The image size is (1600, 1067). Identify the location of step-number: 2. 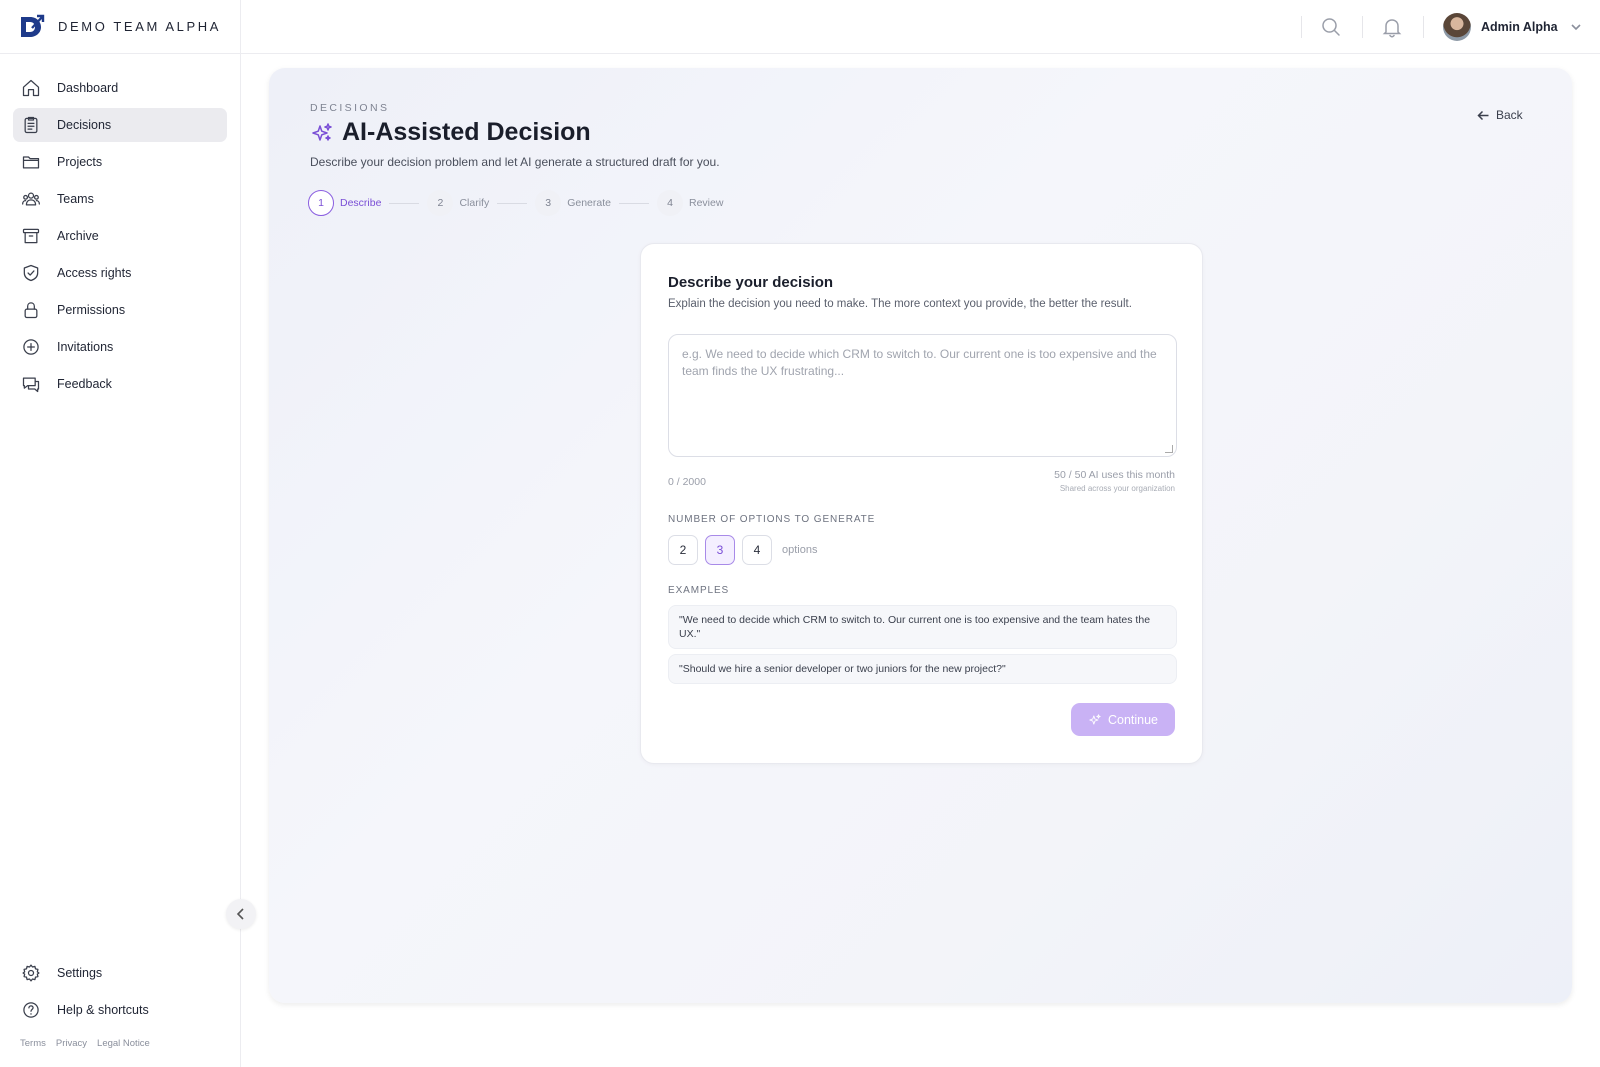
(440, 203).